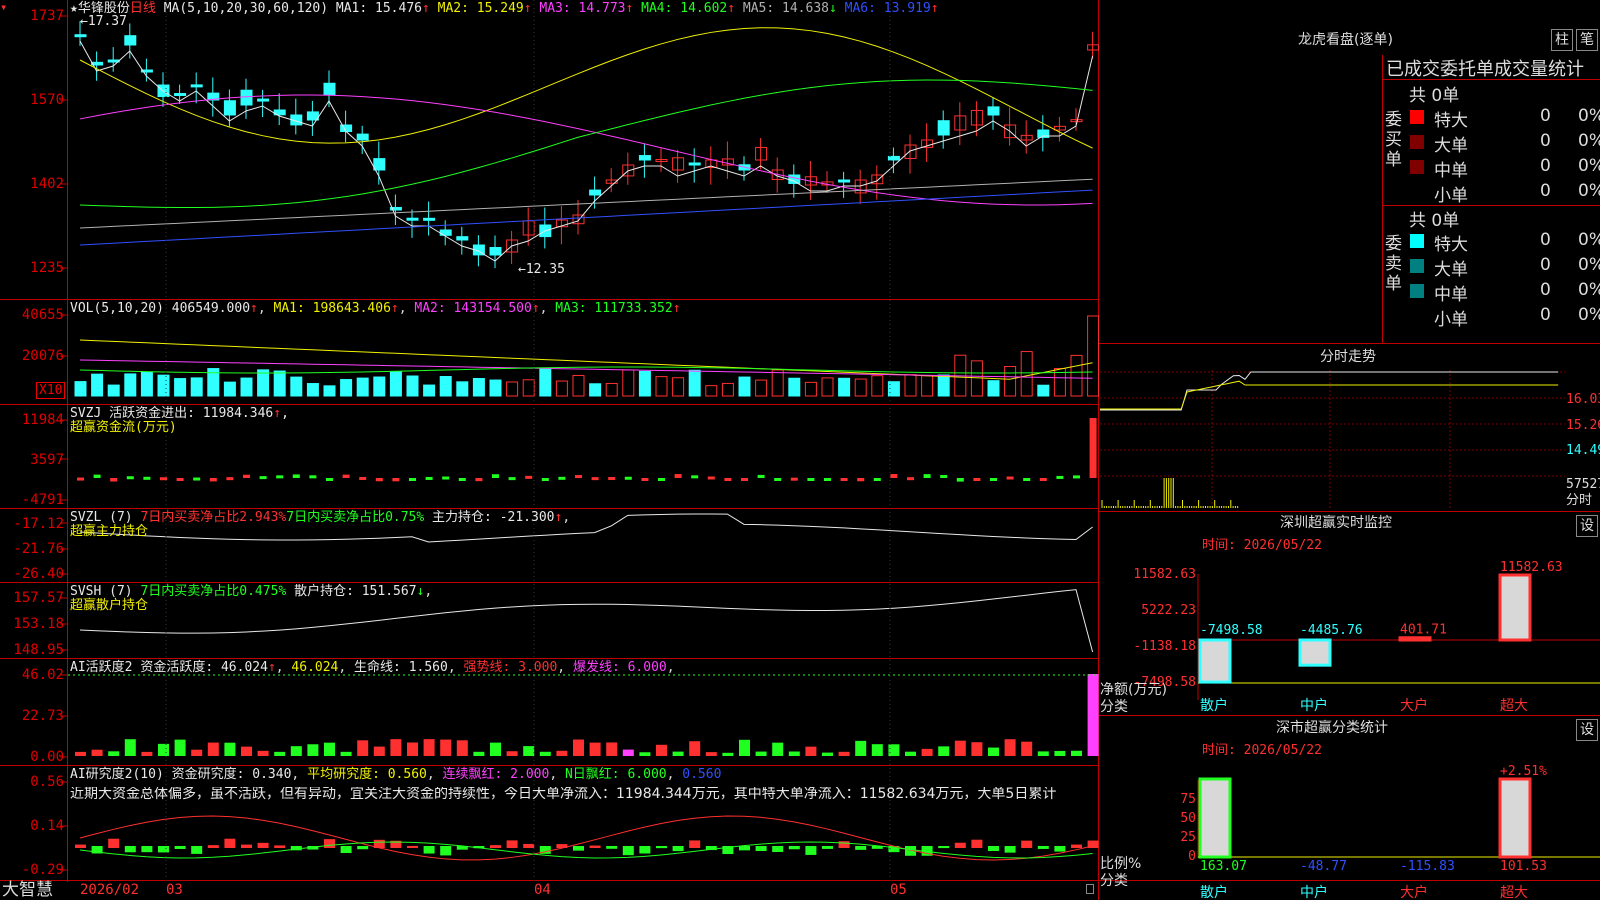  Describe the element at coordinates (1214, 892) in the screenshot. I see `class-category: 散户` at that location.